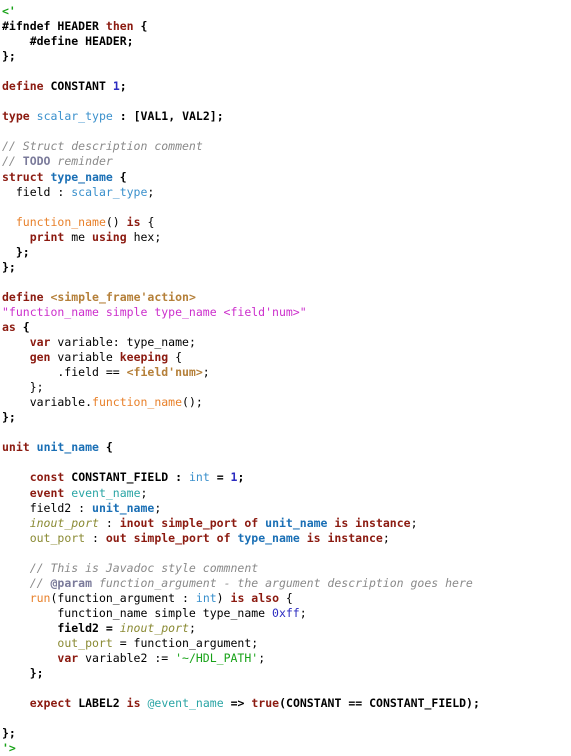 This screenshot has height=756, width=571. Describe the element at coordinates (286, 86) in the screenshot. I see `code-line: define CONSTANT 1;` at that location.